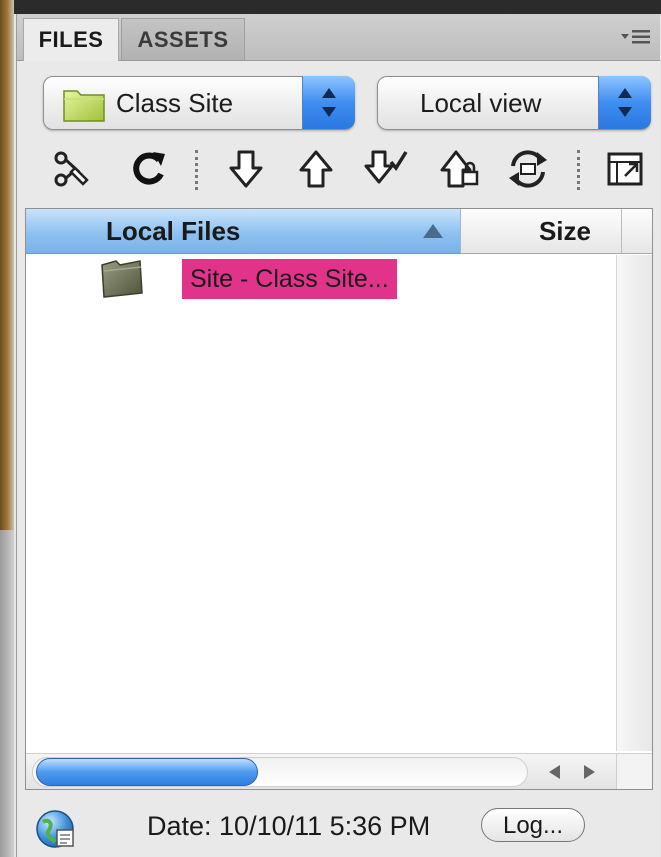 This screenshot has width=661, height=857. I want to click on check-out-icon, so click(386, 169).